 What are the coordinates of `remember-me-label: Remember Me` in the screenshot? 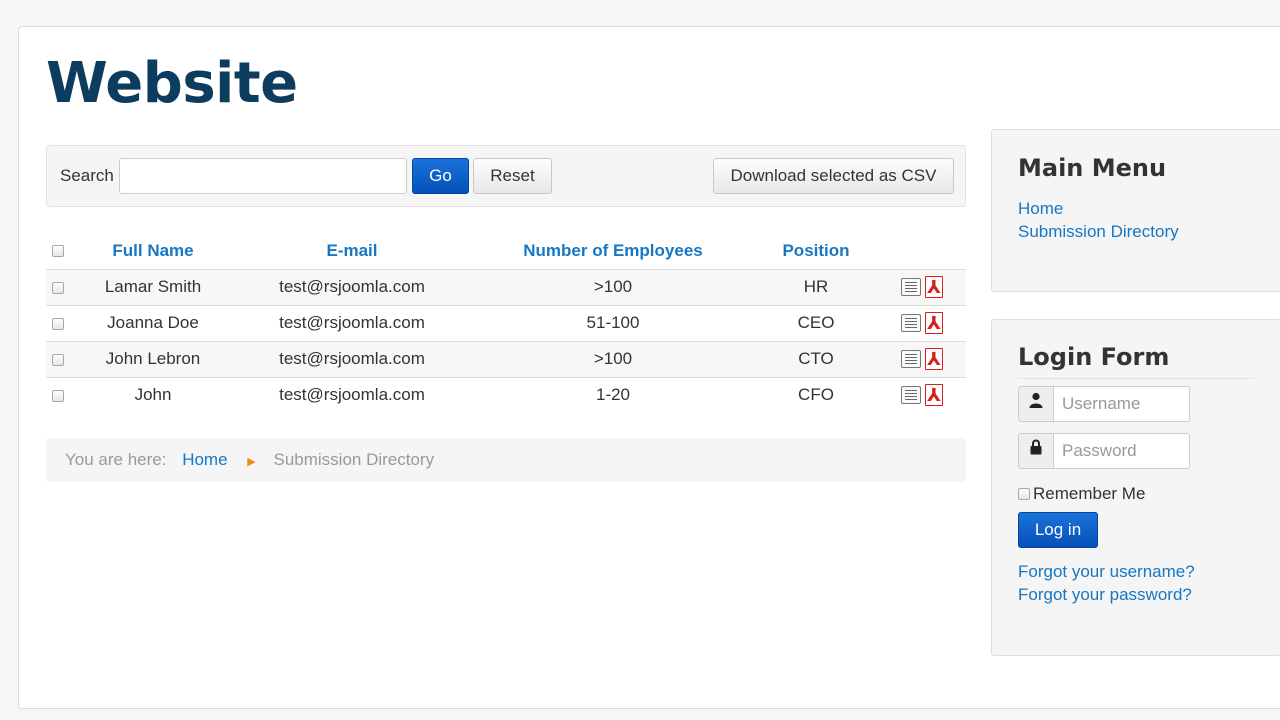 It's located at (1089, 493).